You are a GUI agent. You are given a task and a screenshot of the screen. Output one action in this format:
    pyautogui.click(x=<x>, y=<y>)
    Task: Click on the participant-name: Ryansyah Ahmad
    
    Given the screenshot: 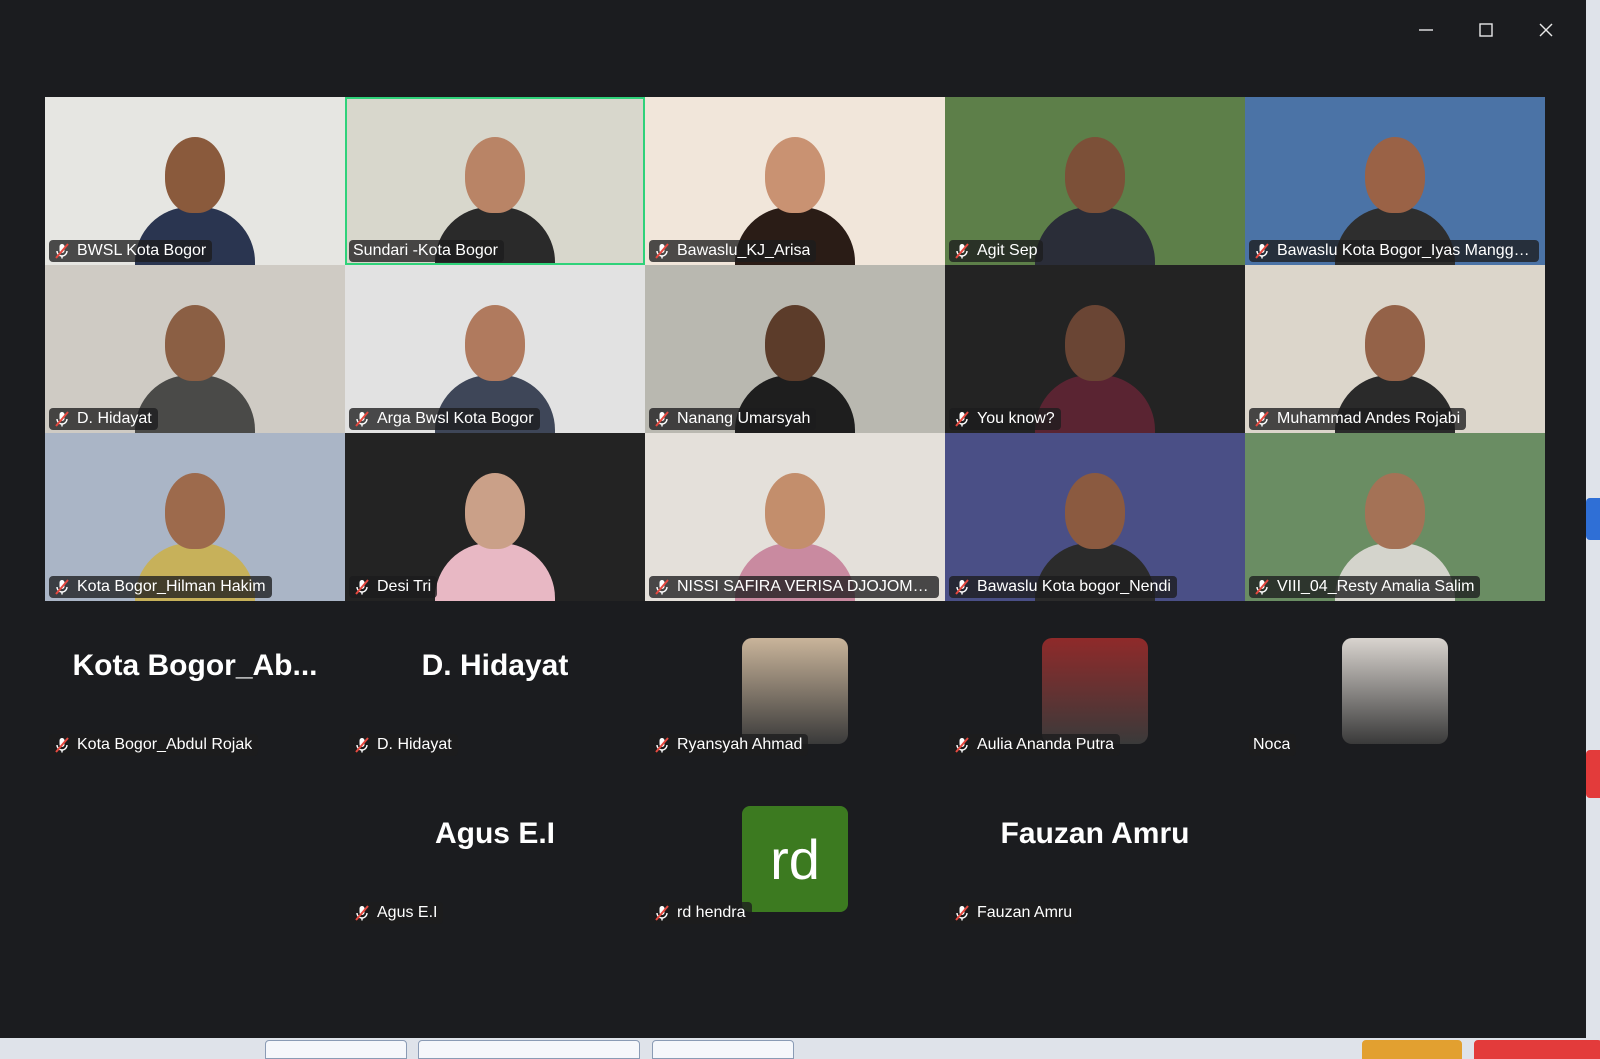 What is the action you would take?
    pyautogui.click(x=740, y=744)
    